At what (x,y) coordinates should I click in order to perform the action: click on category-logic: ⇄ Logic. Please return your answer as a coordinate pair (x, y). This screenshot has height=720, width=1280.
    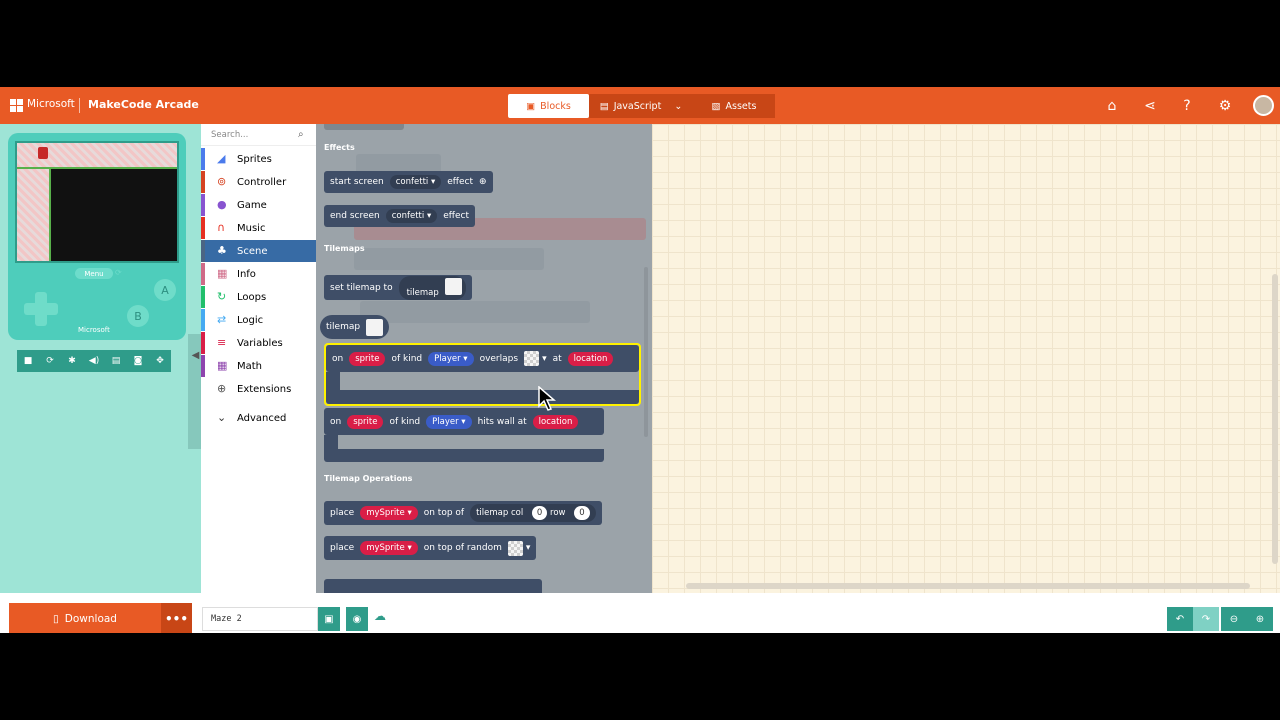
    Looking at the image, I should click on (258, 320).